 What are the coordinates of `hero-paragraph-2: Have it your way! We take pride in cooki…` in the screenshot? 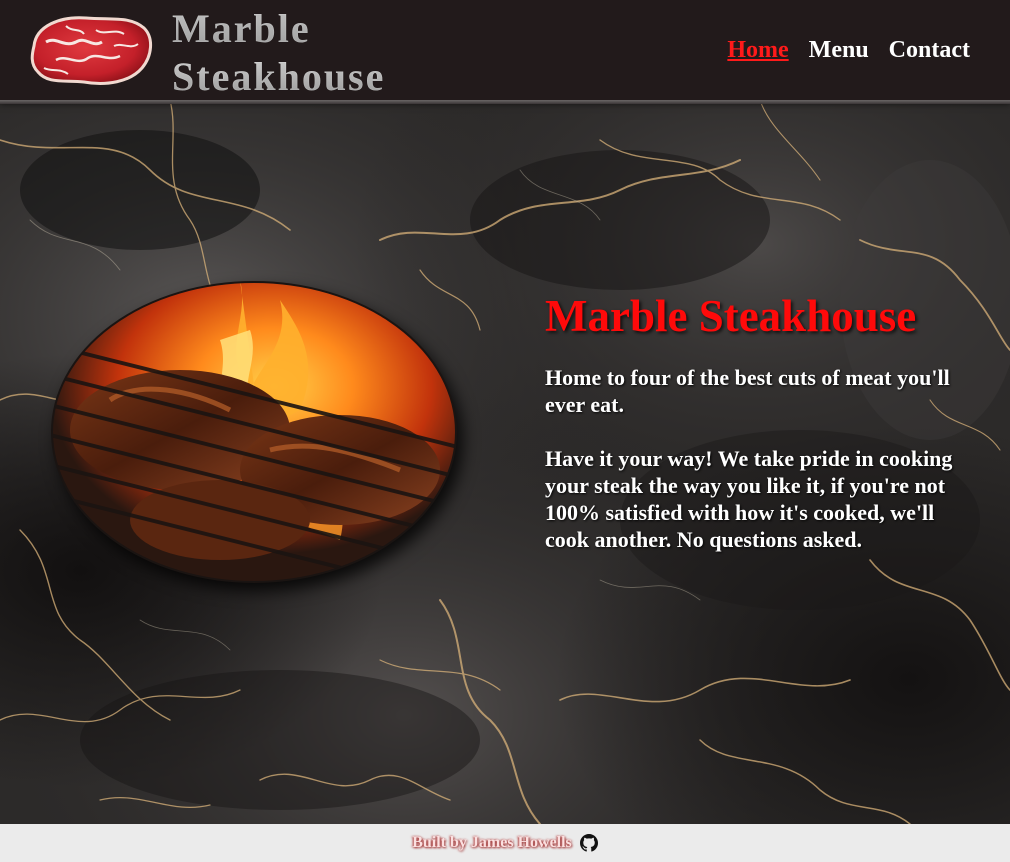 It's located at (749, 499).